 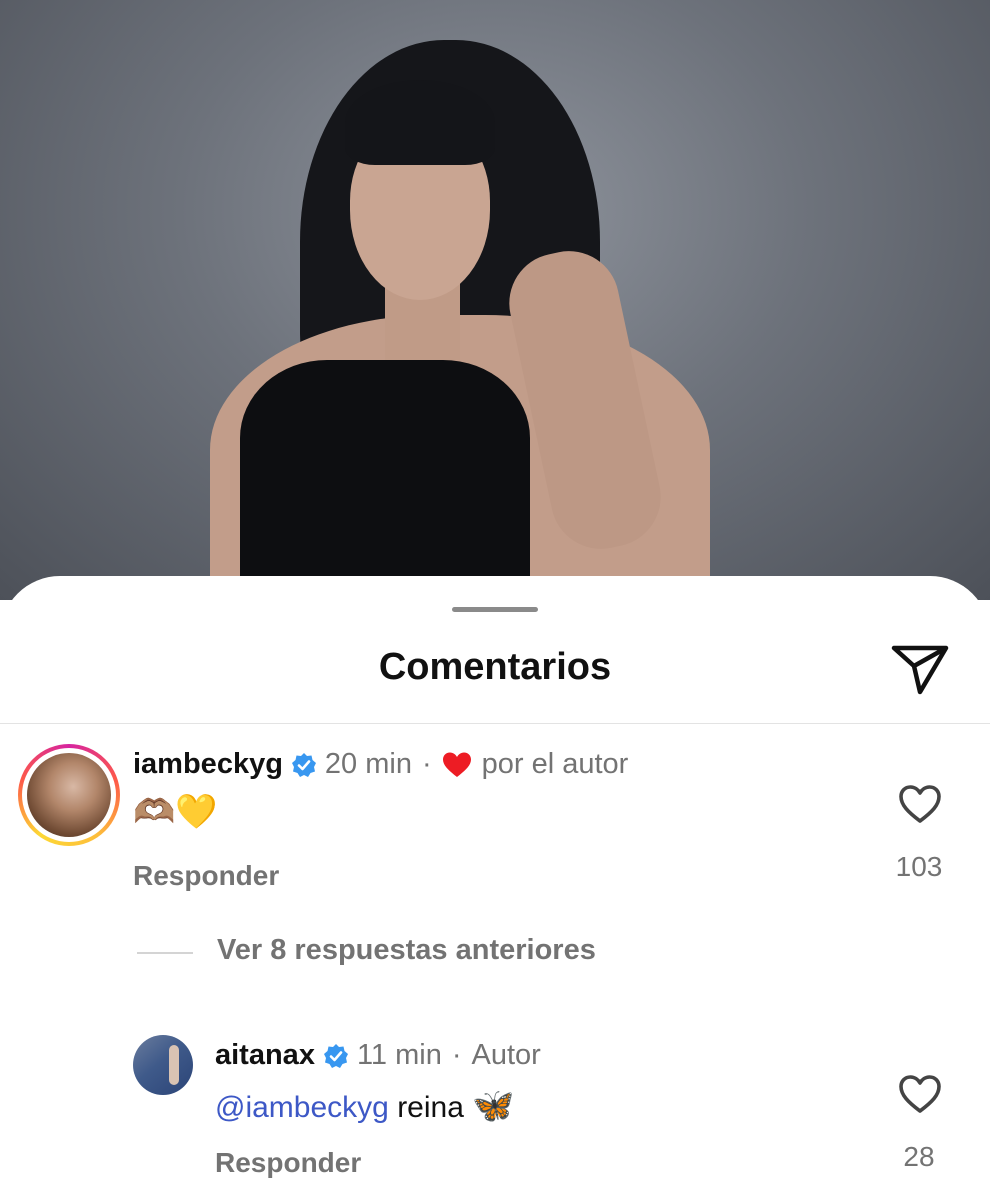 I want to click on comment-time: 20 min, so click(x=368, y=764).